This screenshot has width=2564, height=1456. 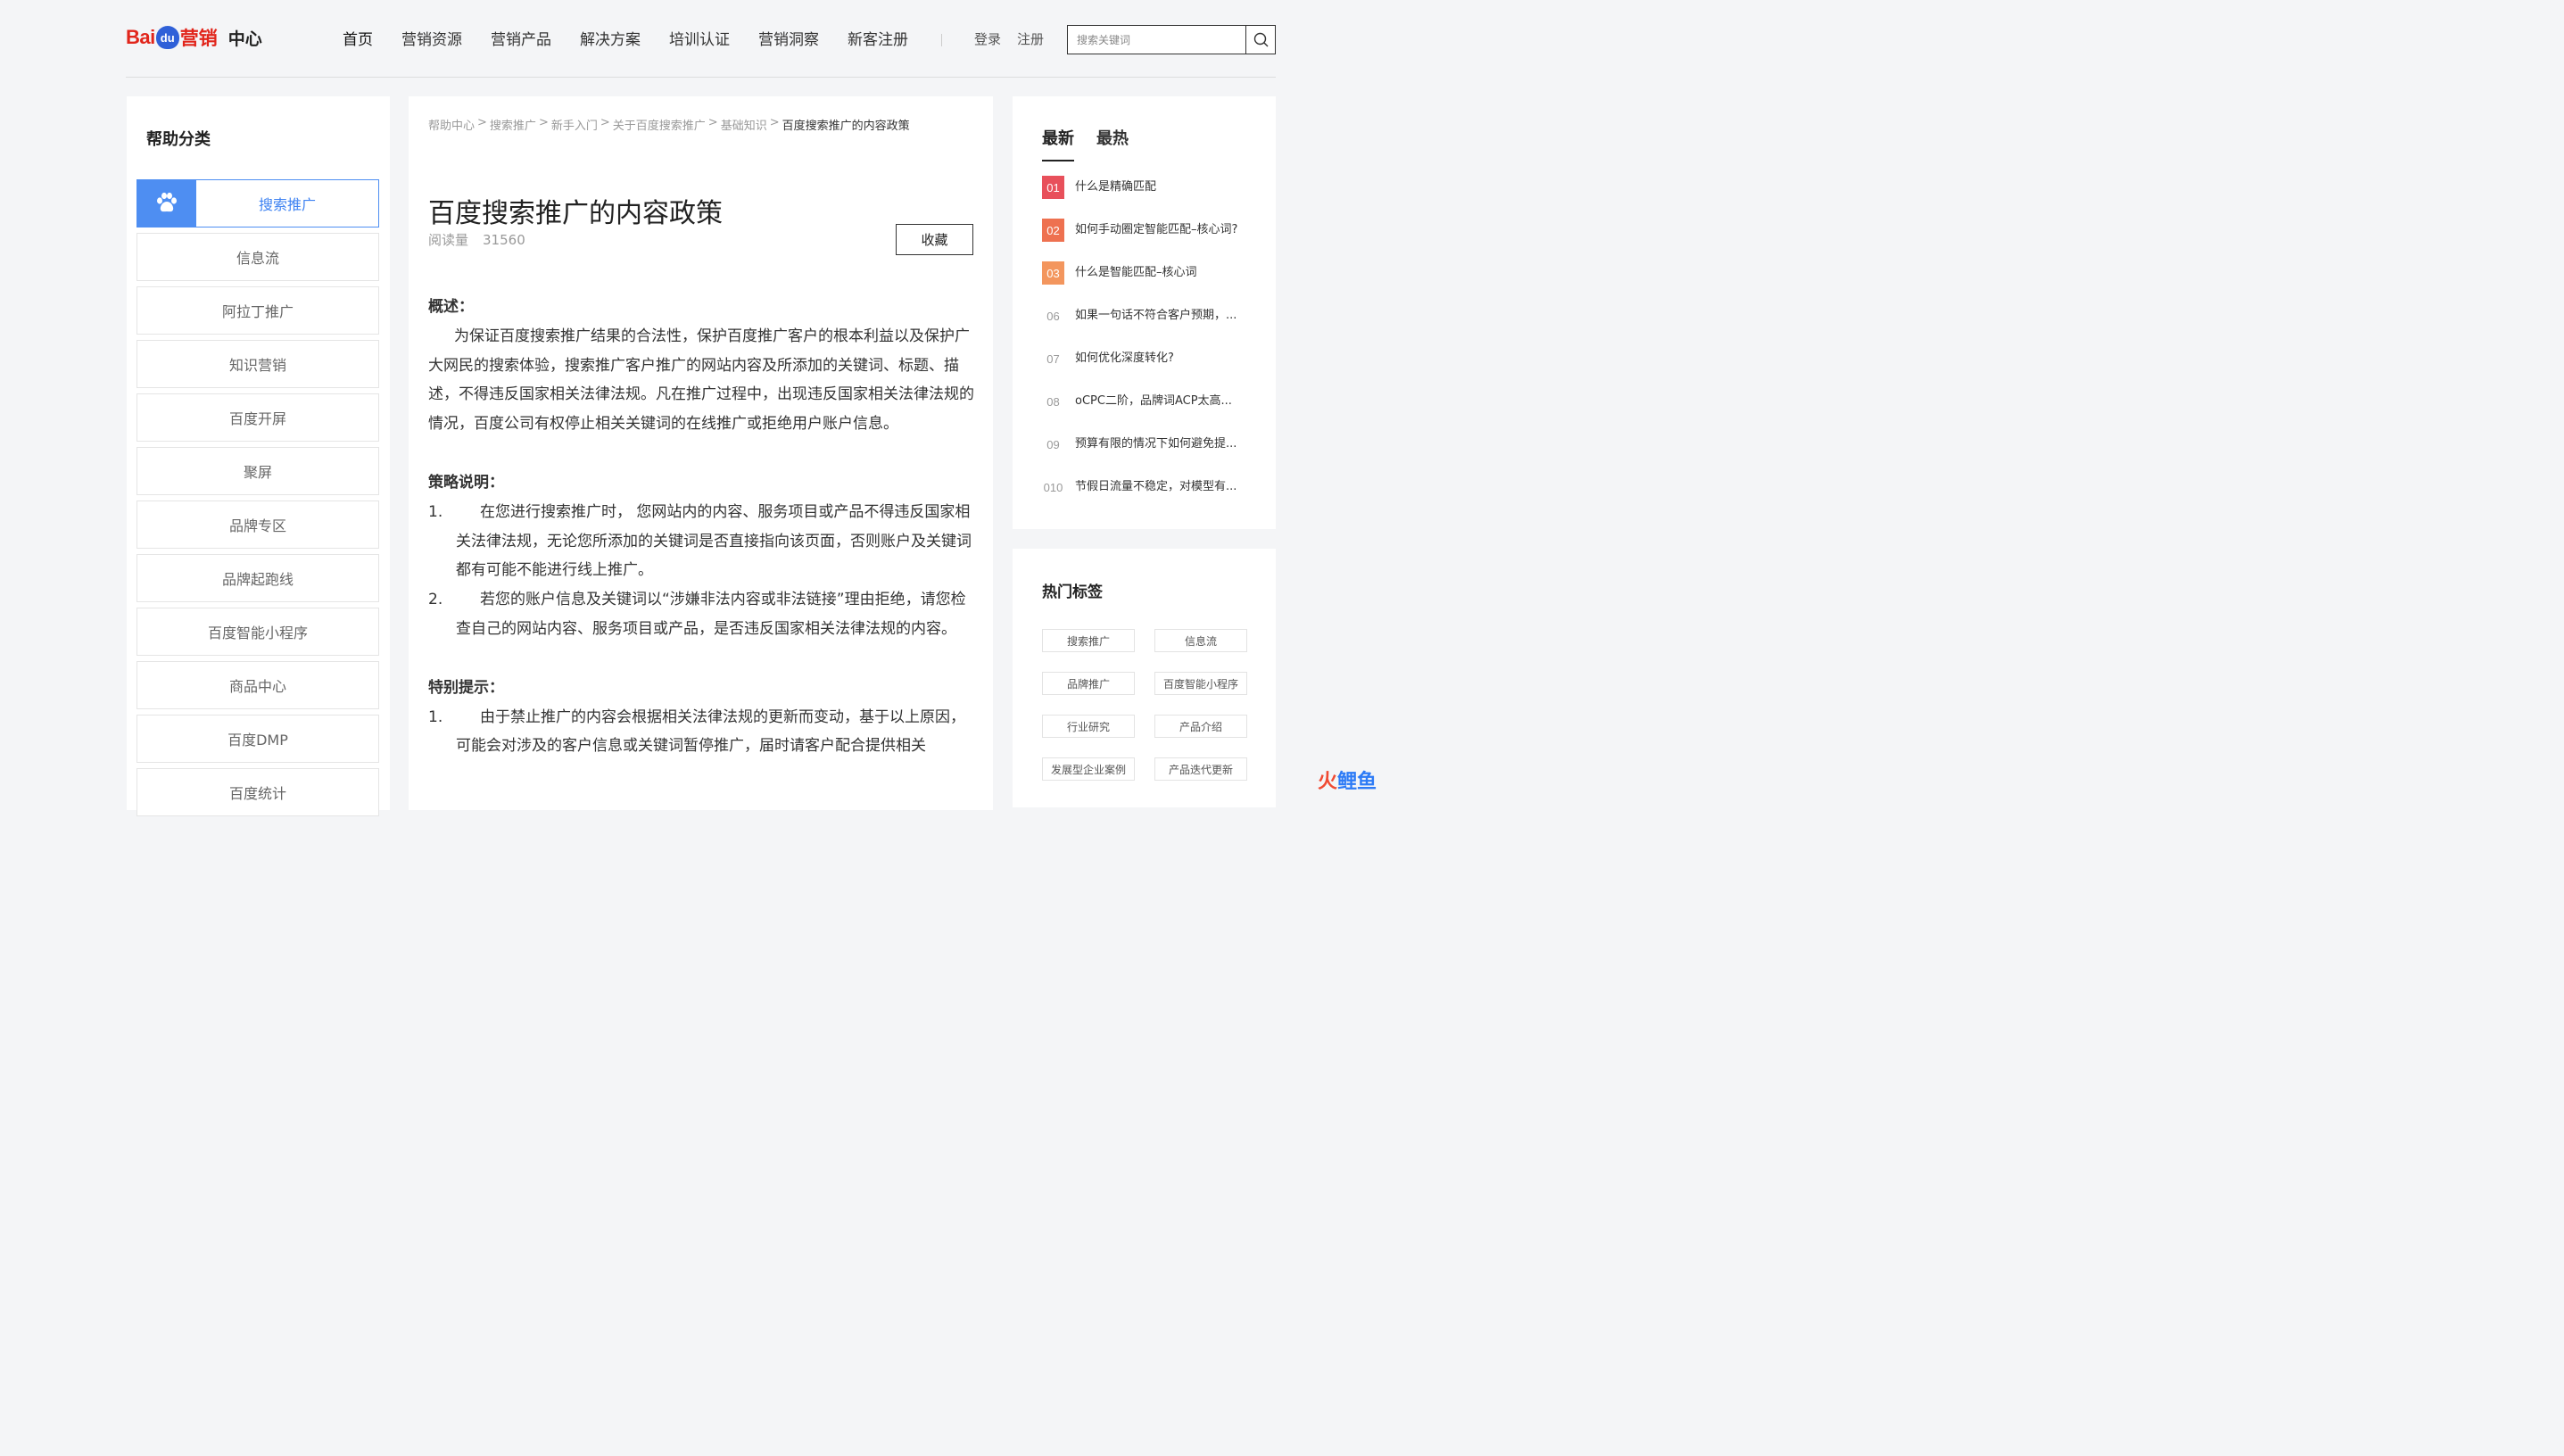 I want to click on category-mini-program: 百度智能小程序, so click(x=257, y=632).